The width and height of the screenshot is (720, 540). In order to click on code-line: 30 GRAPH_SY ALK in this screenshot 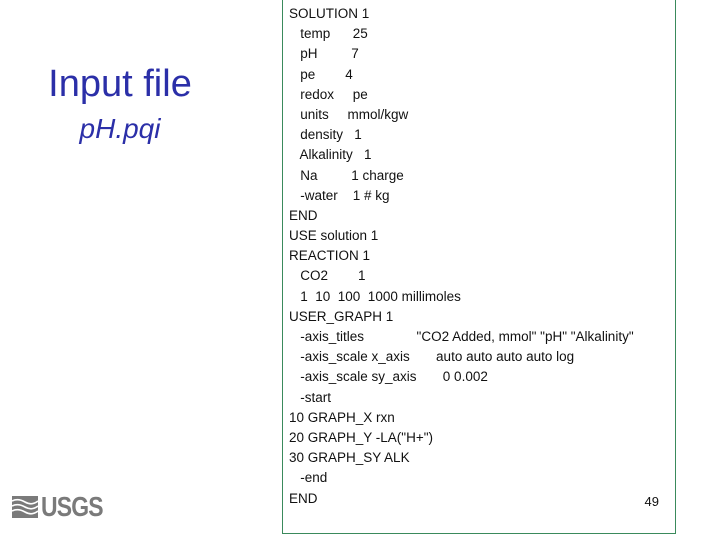, I will do `click(349, 458)`.